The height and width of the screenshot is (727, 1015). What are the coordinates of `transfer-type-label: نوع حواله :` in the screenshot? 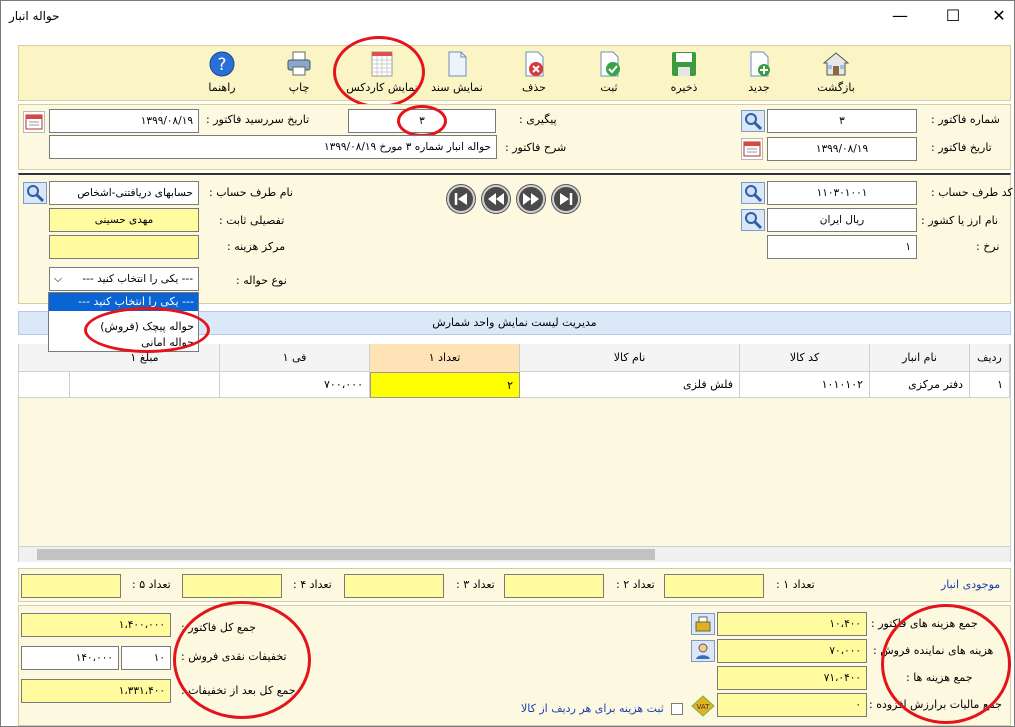 It's located at (261, 280).